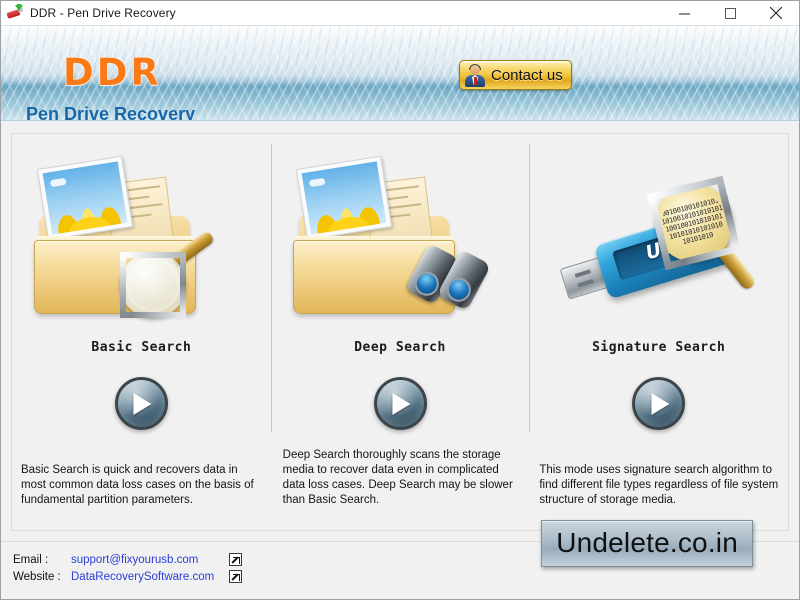 The height and width of the screenshot is (600, 800). I want to click on user-avatar-icon, so click(475, 75).